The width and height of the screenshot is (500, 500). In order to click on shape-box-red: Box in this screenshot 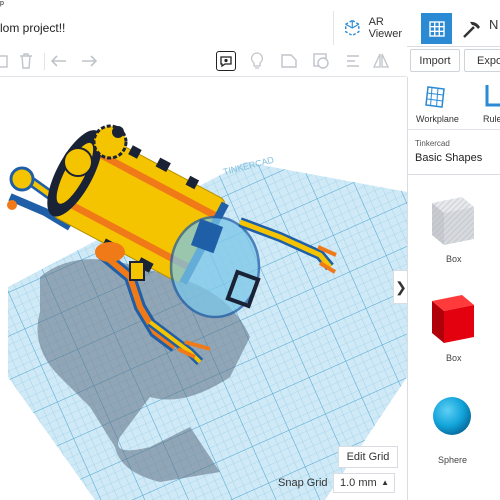, I will do `click(454, 320)`.